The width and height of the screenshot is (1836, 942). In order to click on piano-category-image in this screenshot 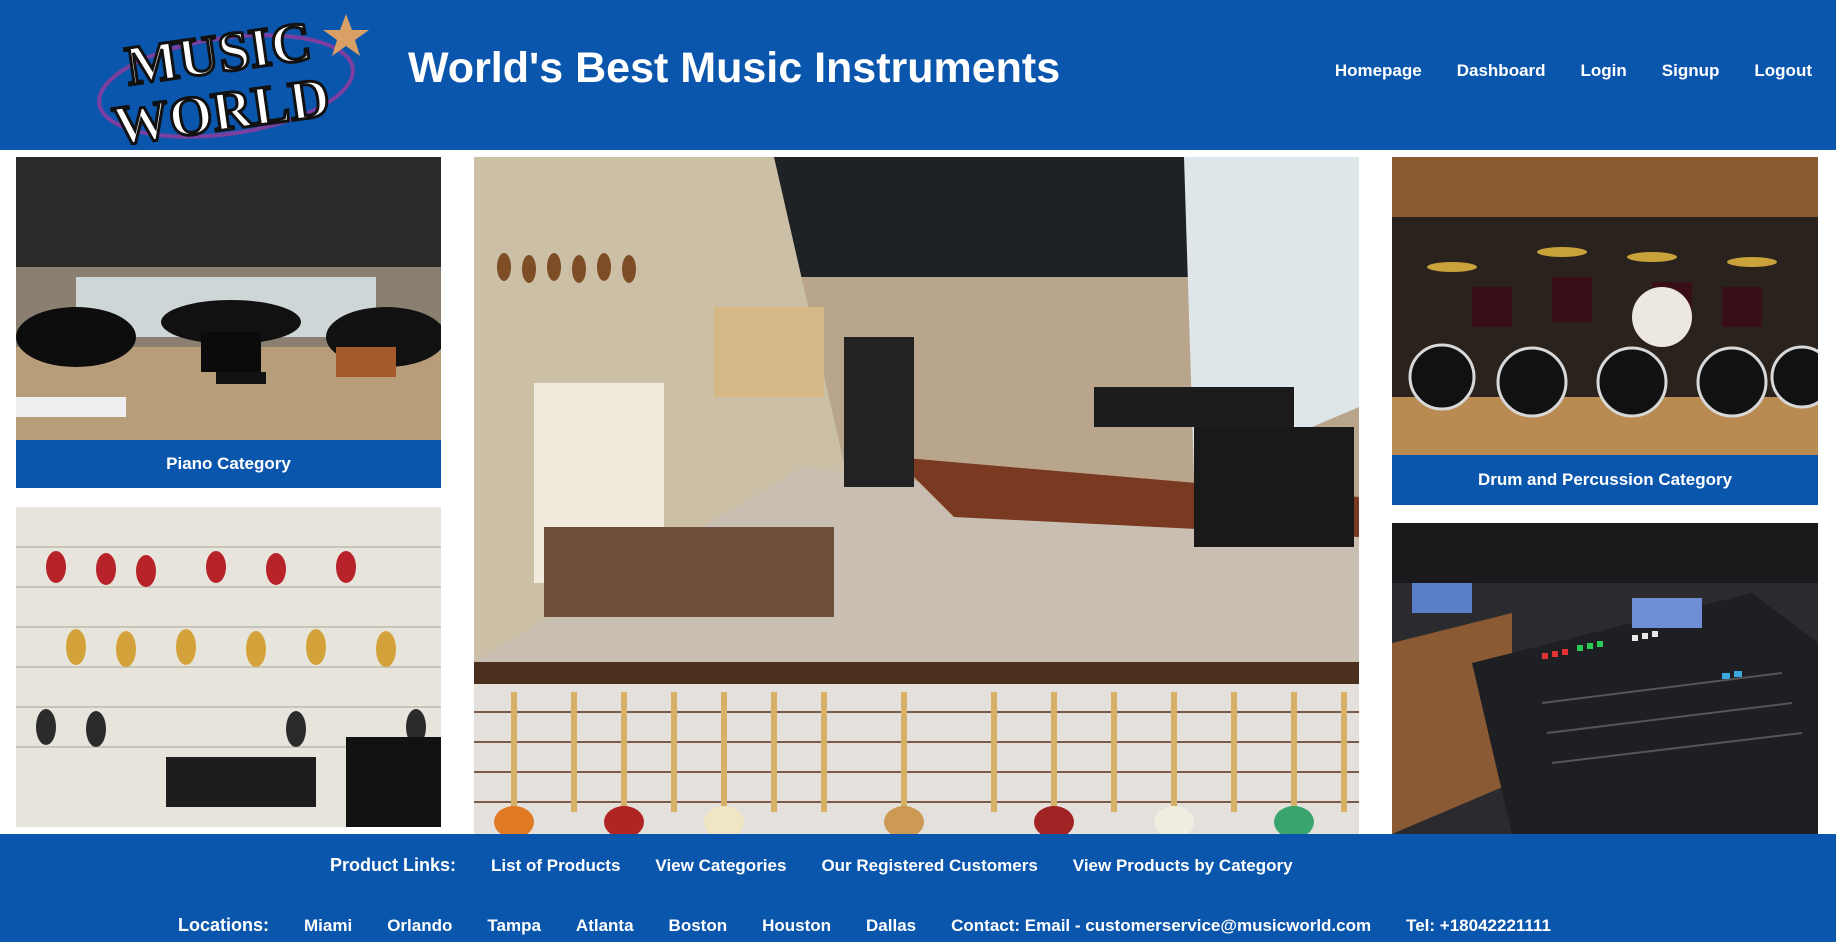, I will do `click(228, 298)`.